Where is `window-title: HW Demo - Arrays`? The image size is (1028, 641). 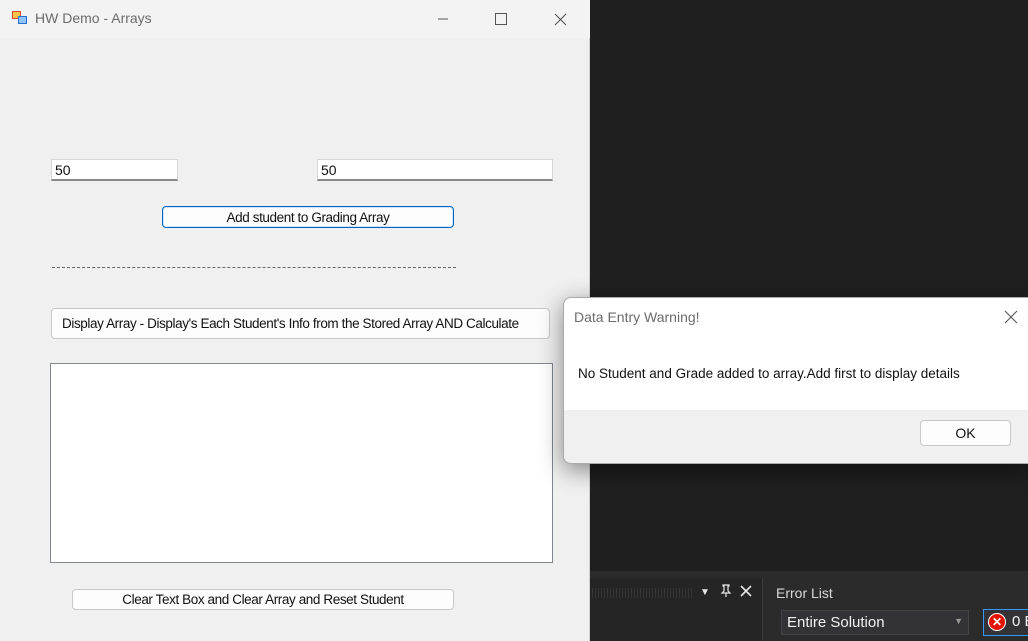 window-title: HW Demo - Arrays is located at coordinates (93, 18).